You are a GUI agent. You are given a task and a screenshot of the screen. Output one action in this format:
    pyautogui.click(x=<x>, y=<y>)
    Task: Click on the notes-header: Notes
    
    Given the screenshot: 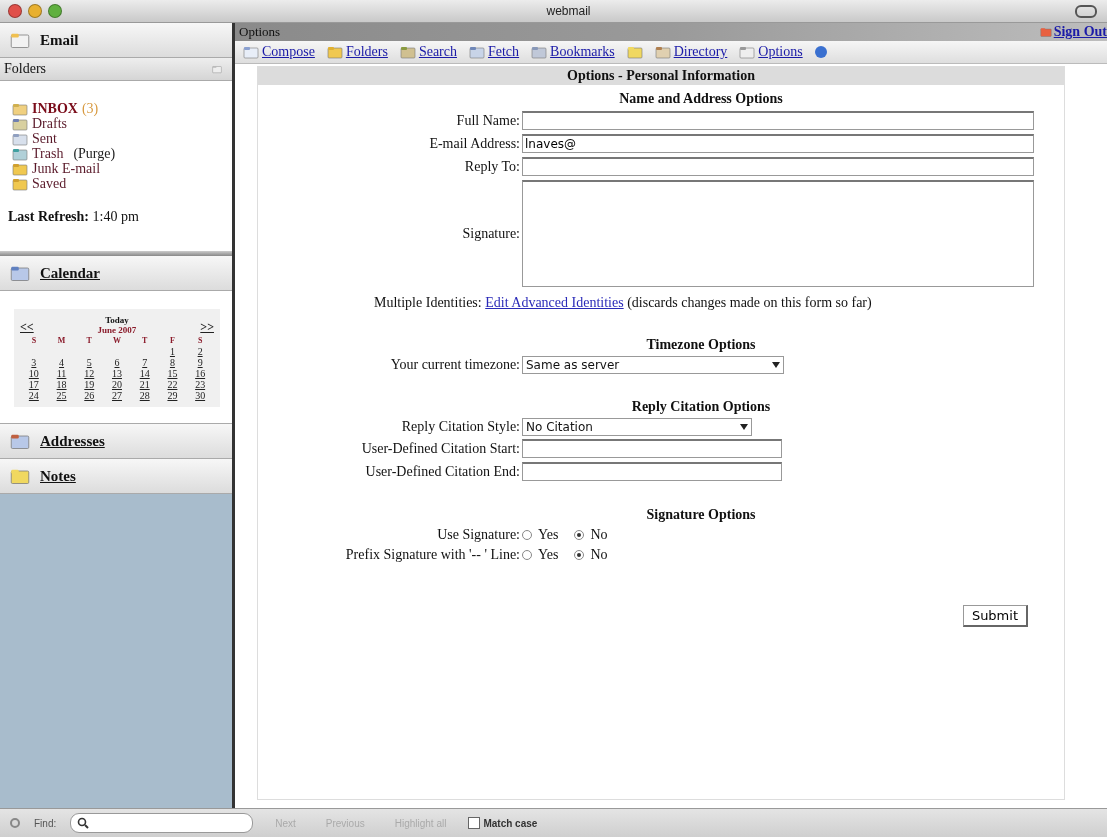 What is the action you would take?
    pyautogui.click(x=58, y=476)
    